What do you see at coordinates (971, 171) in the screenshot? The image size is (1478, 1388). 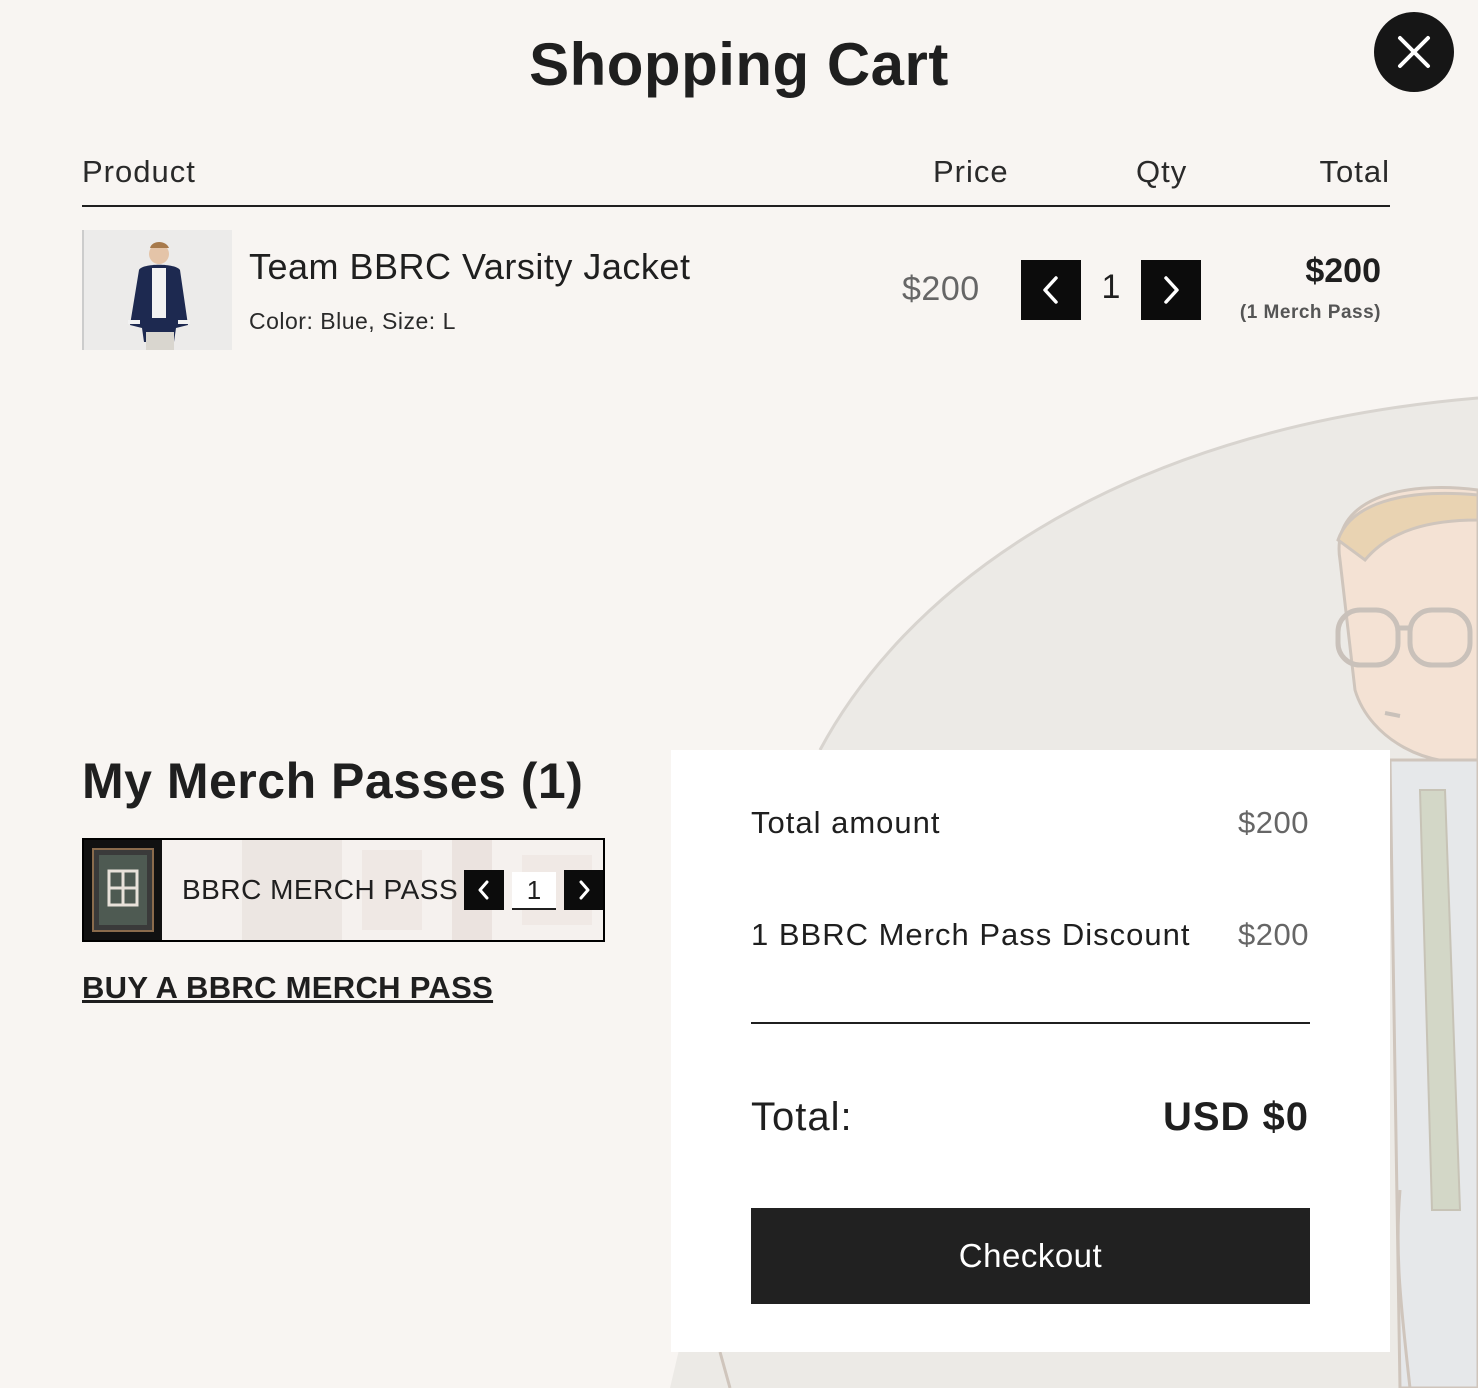 I see `column-header-price: Price` at bounding box center [971, 171].